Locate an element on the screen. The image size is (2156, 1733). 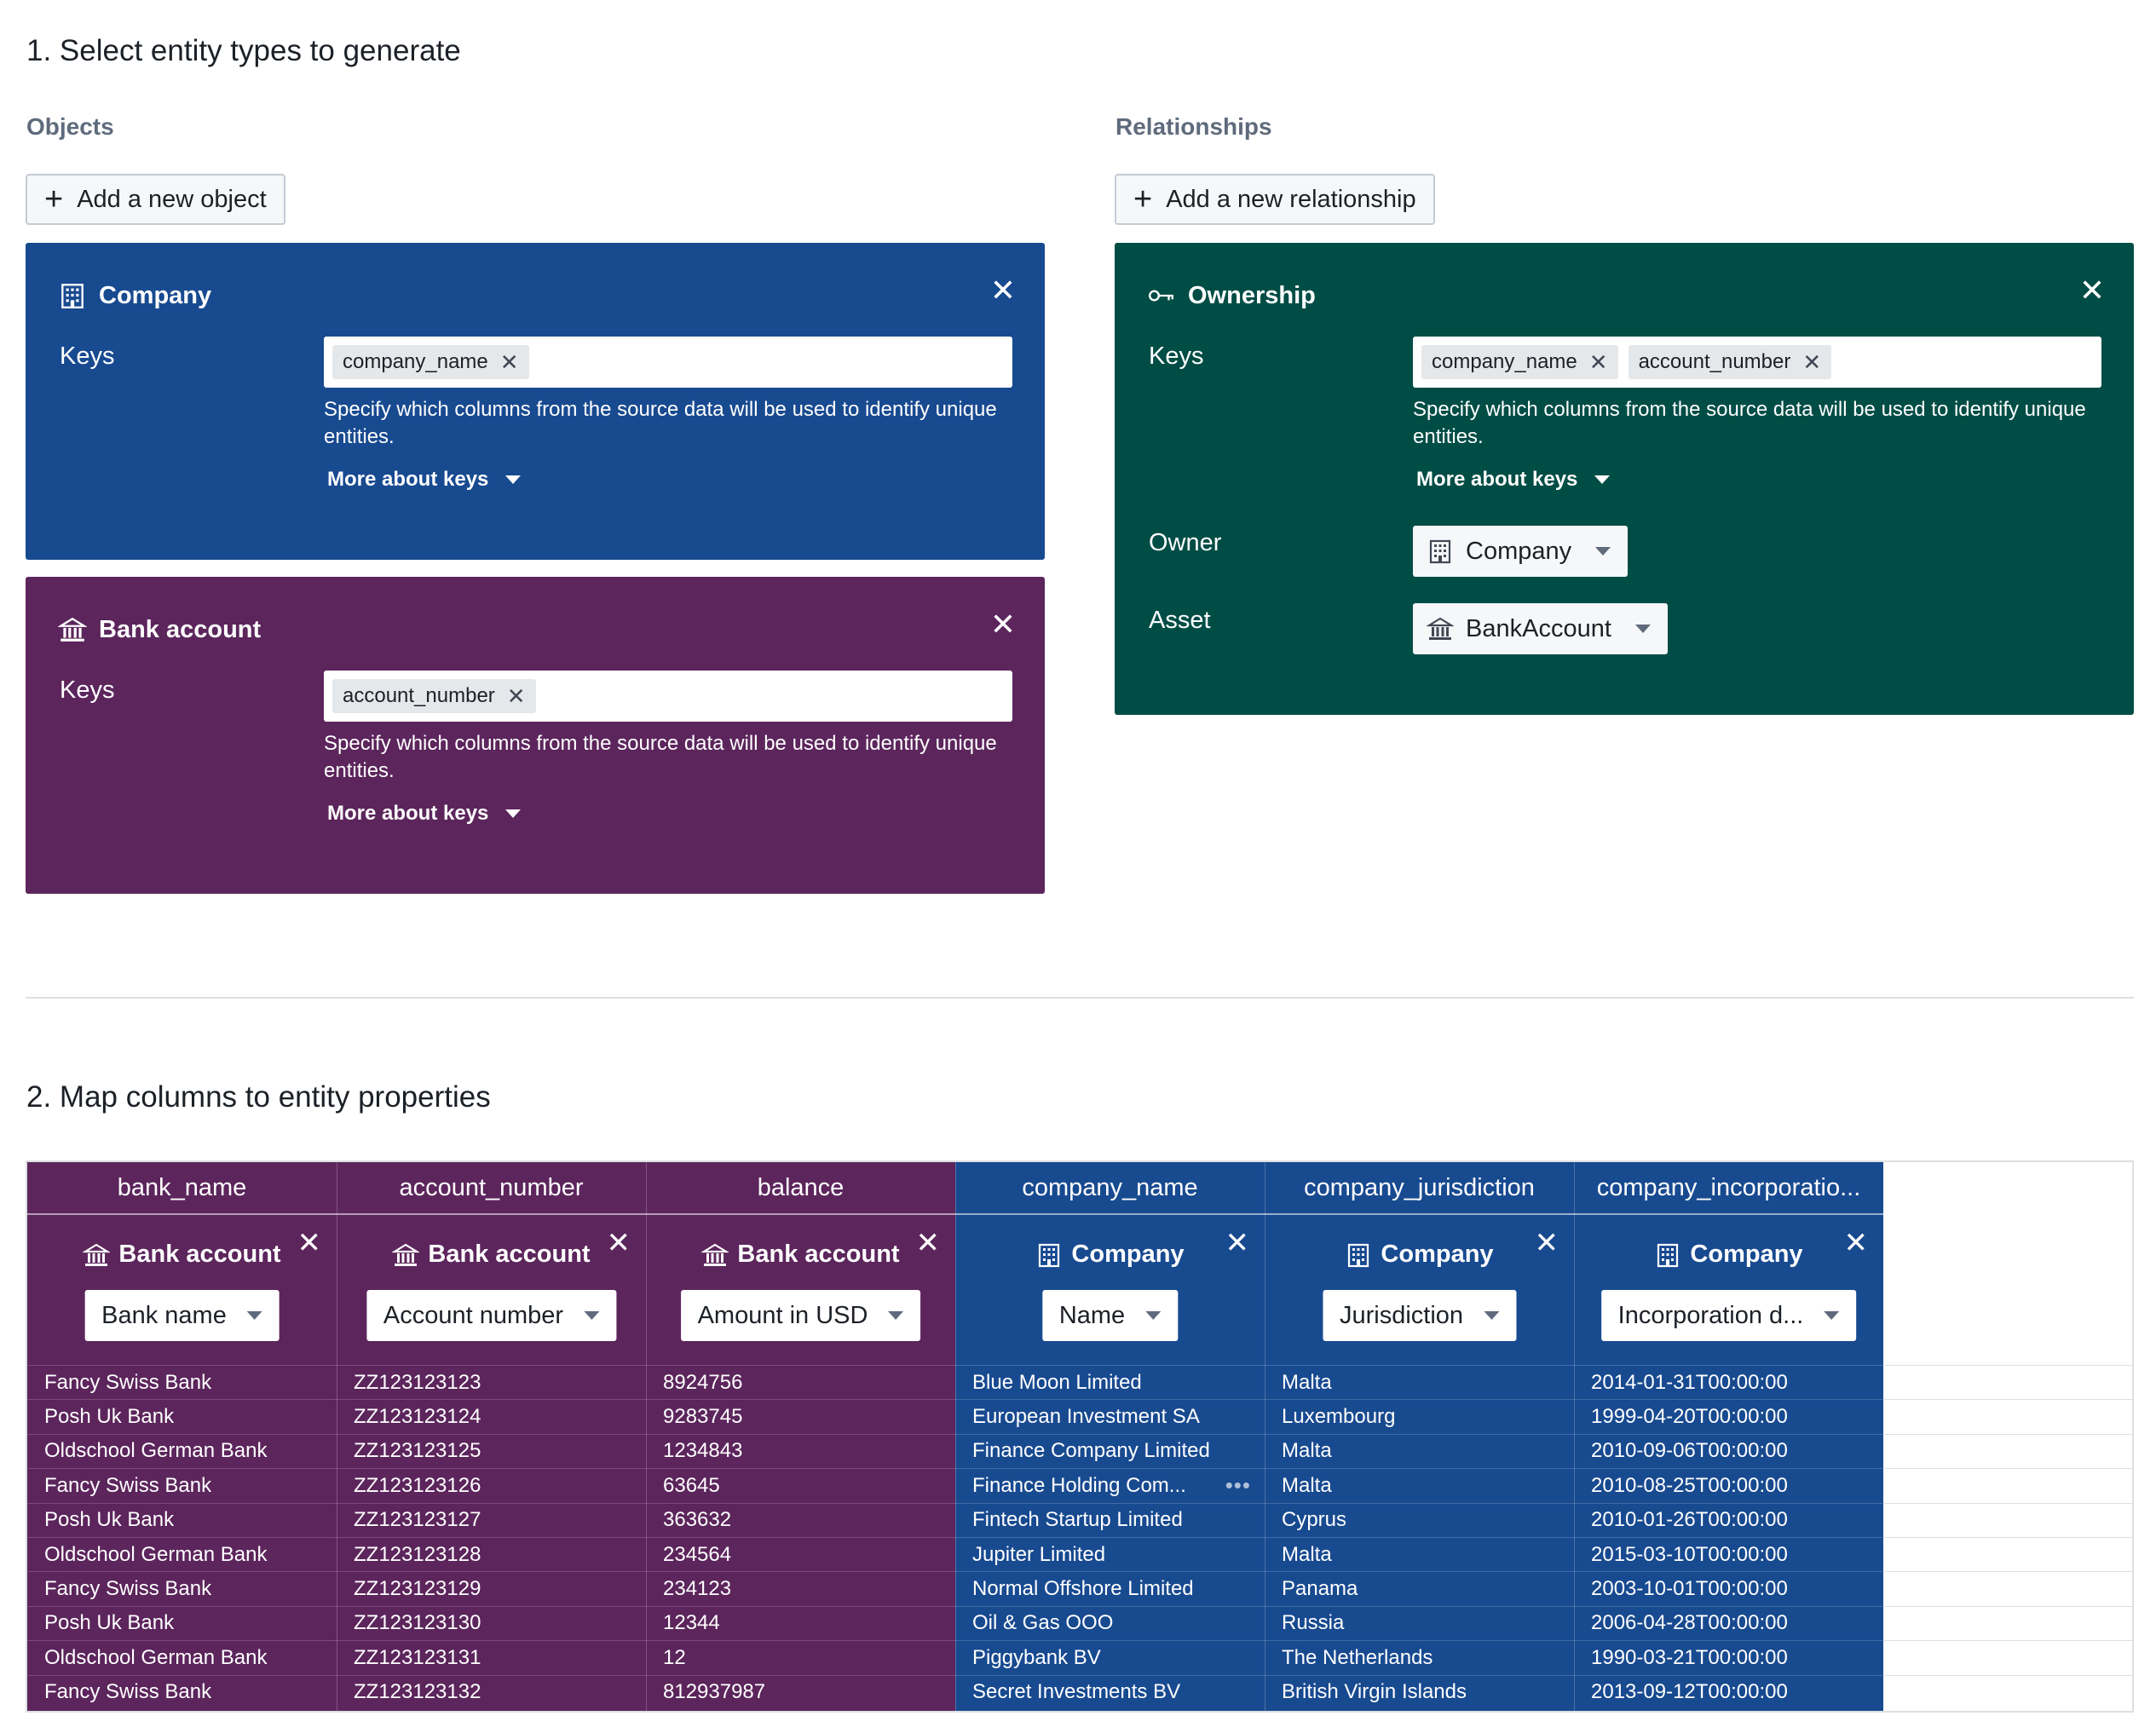
table-cell: Luxembourg is located at coordinates (1419, 1416).